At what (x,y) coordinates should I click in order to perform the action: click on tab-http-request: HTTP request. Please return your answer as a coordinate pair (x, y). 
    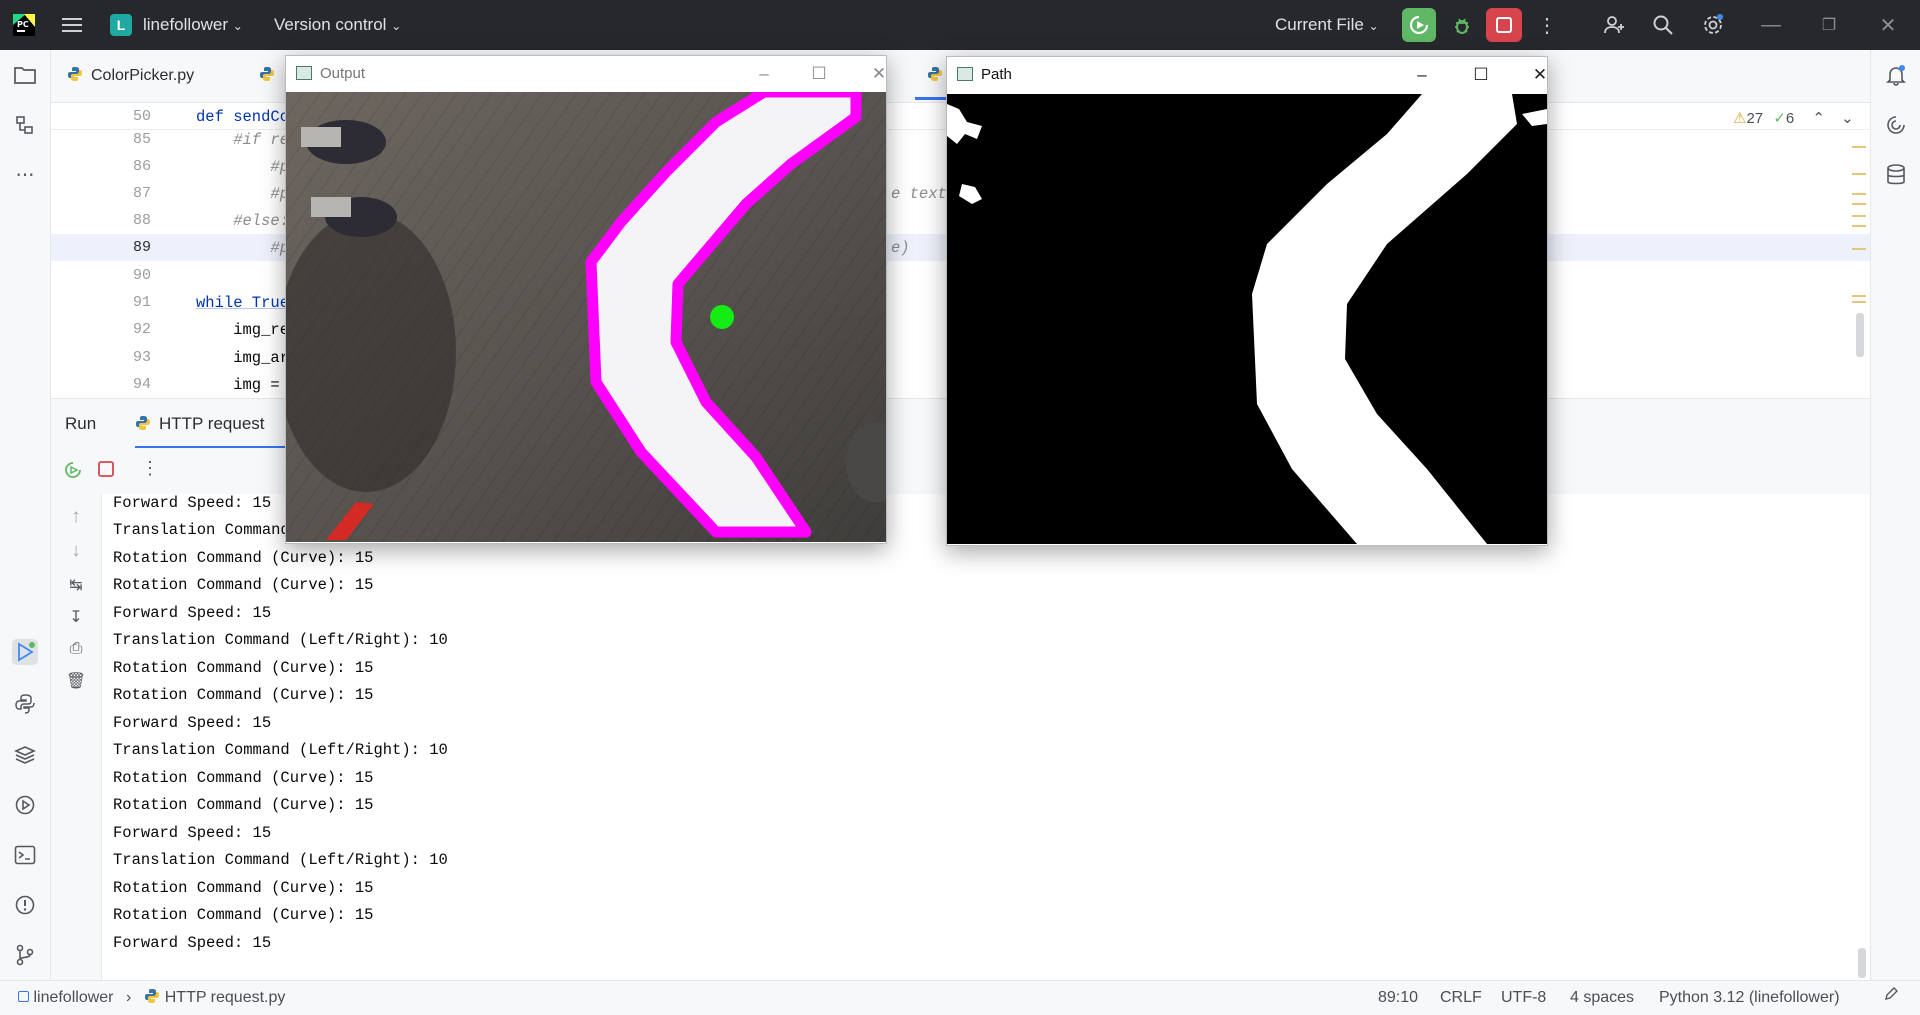
    Looking at the image, I should click on (200, 424).